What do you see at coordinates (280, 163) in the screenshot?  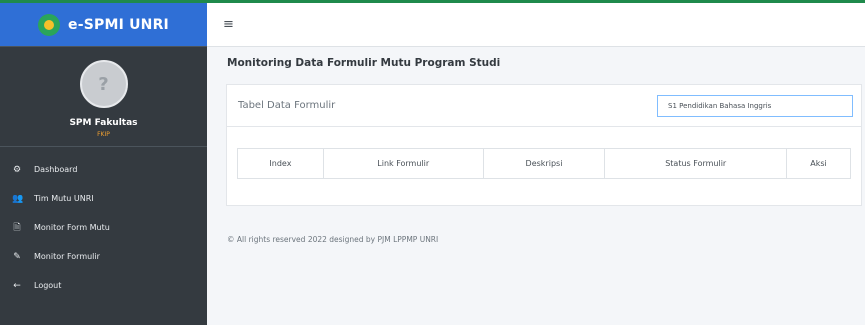 I see `column-header-index: Index` at bounding box center [280, 163].